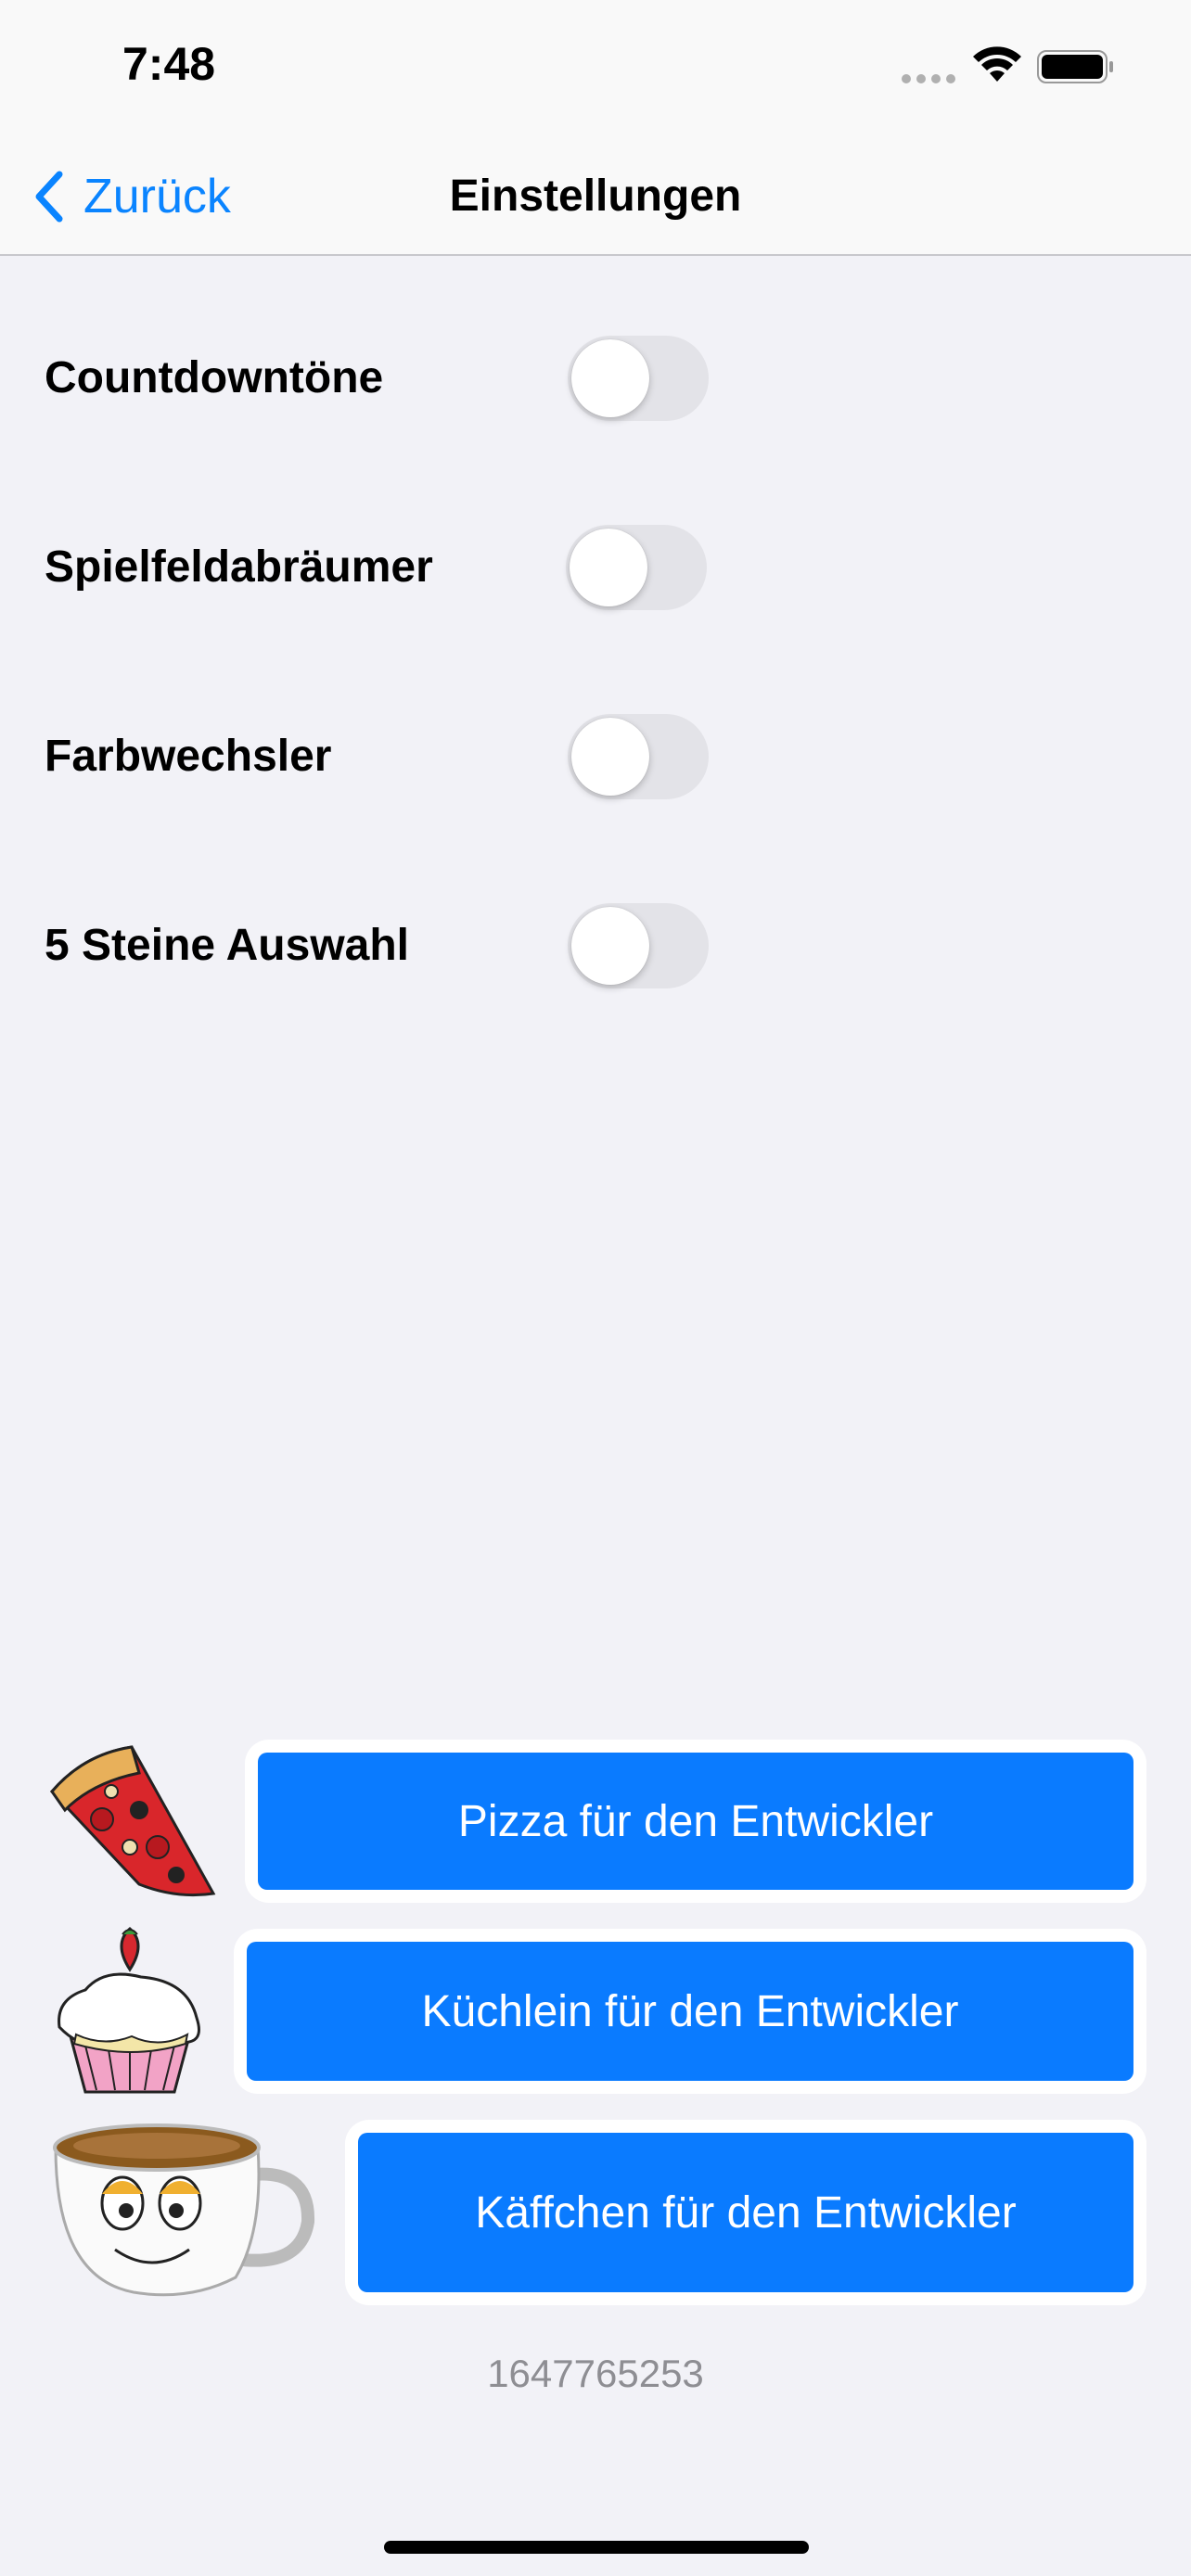 The image size is (1191, 2576). I want to click on setting-row-board-clearer: Spielfeldabräumer, so click(388, 568).